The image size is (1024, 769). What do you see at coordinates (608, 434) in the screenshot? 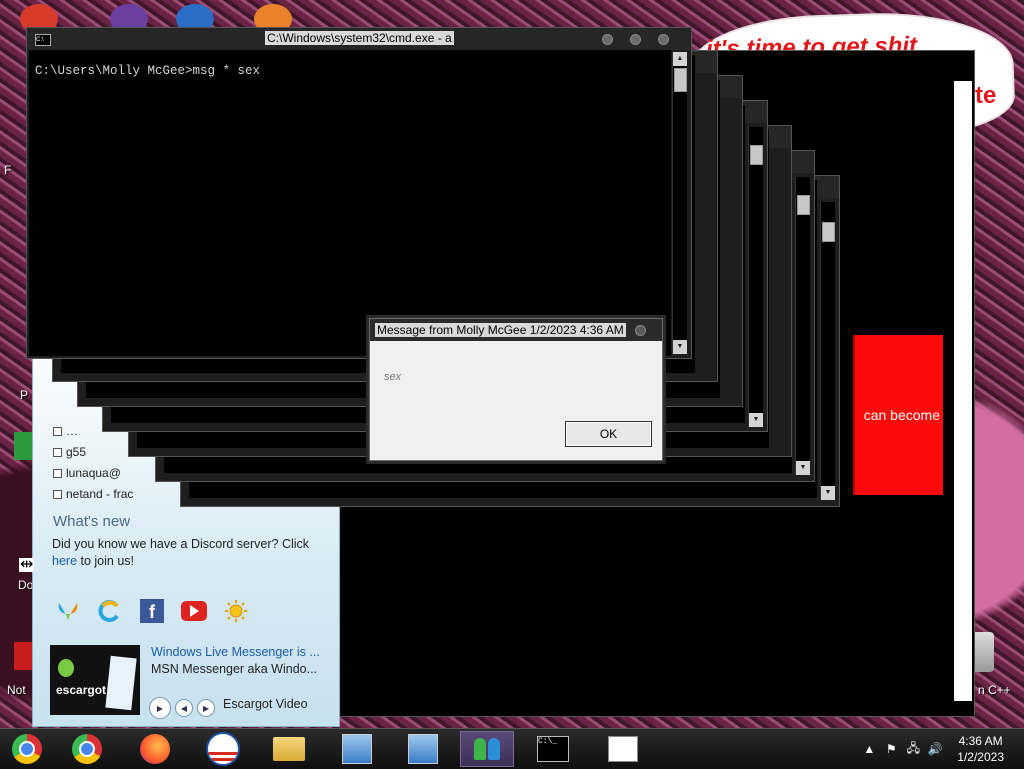
I see `ok-button: OK` at bounding box center [608, 434].